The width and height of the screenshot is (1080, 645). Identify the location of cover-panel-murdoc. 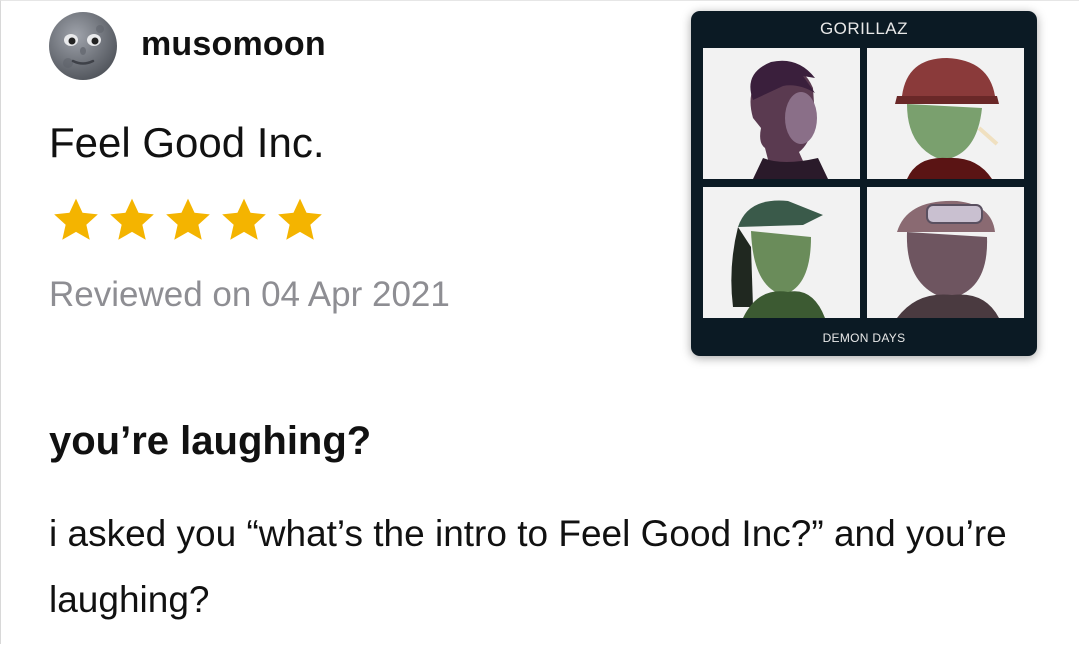
(781, 113).